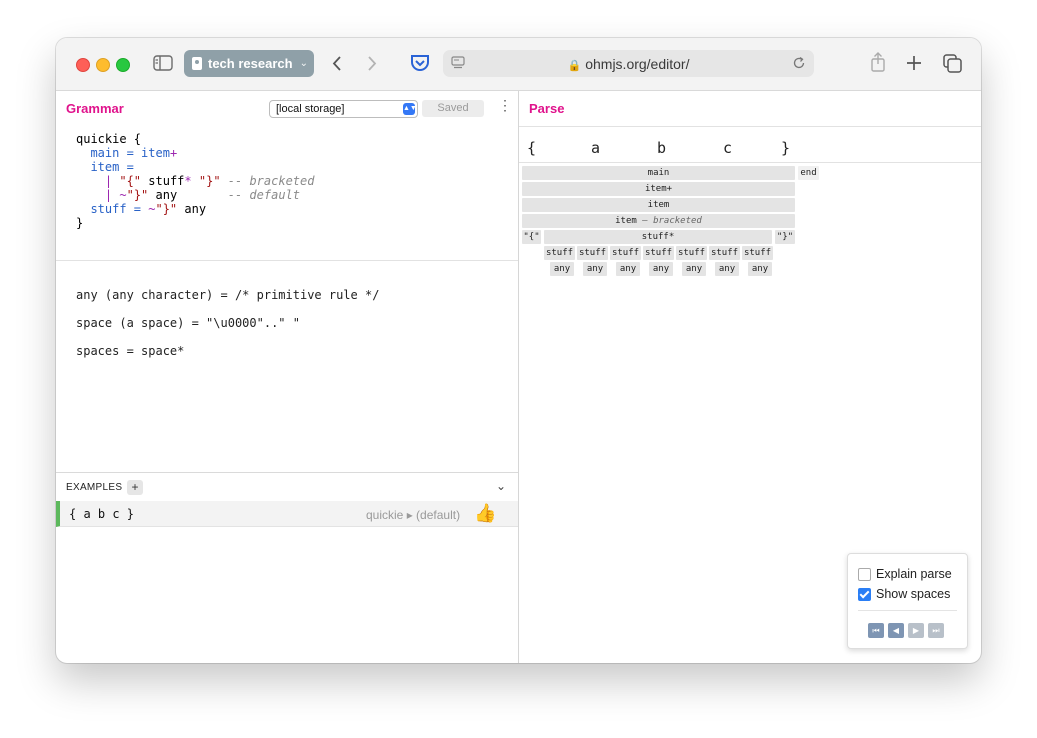  Describe the element at coordinates (453, 108) in the screenshot. I see `saved-button: Saved` at that location.